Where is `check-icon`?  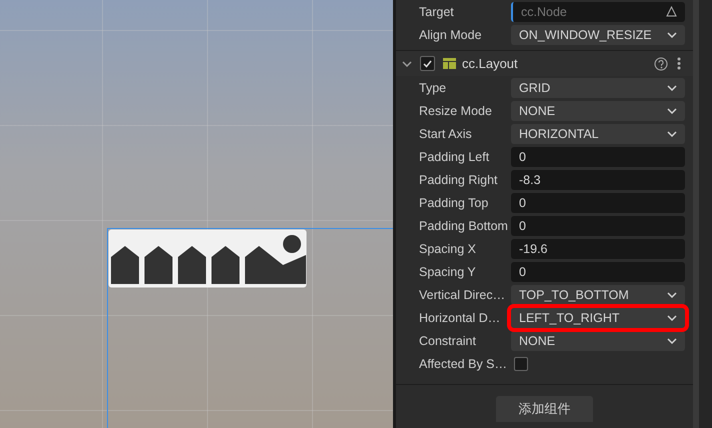
check-icon is located at coordinates (427, 64).